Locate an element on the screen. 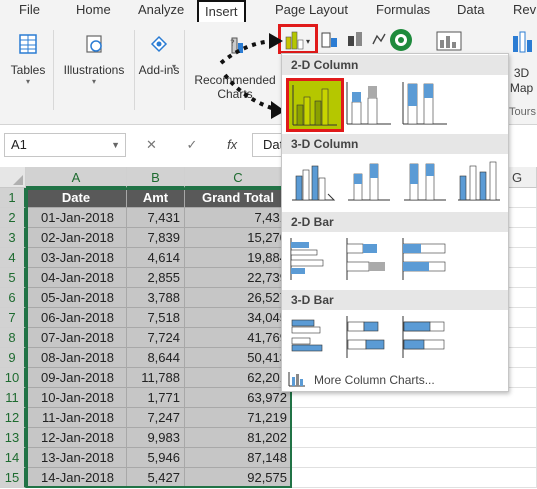 Image resolution: width=537 pixels, height=489 pixels. amt-cell: 7,431 is located at coordinates (156, 218).